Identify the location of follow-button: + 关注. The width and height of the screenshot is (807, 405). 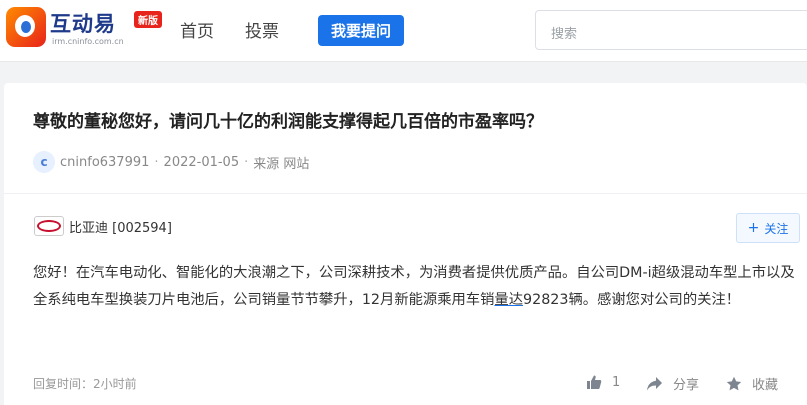
(768, 228).